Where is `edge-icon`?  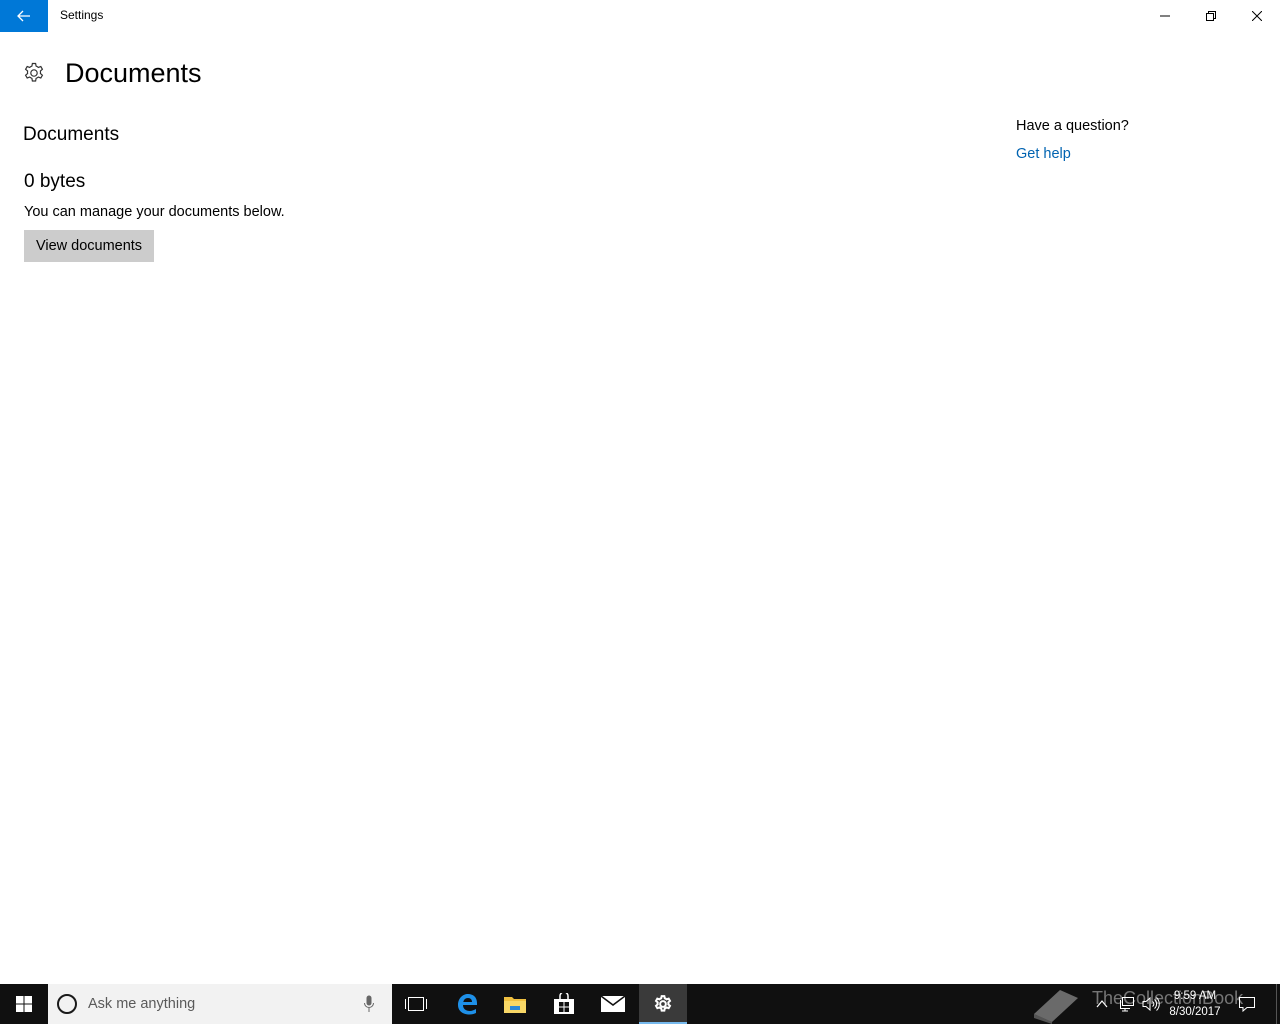 edge-icon is located at coordinates (467, 1004).